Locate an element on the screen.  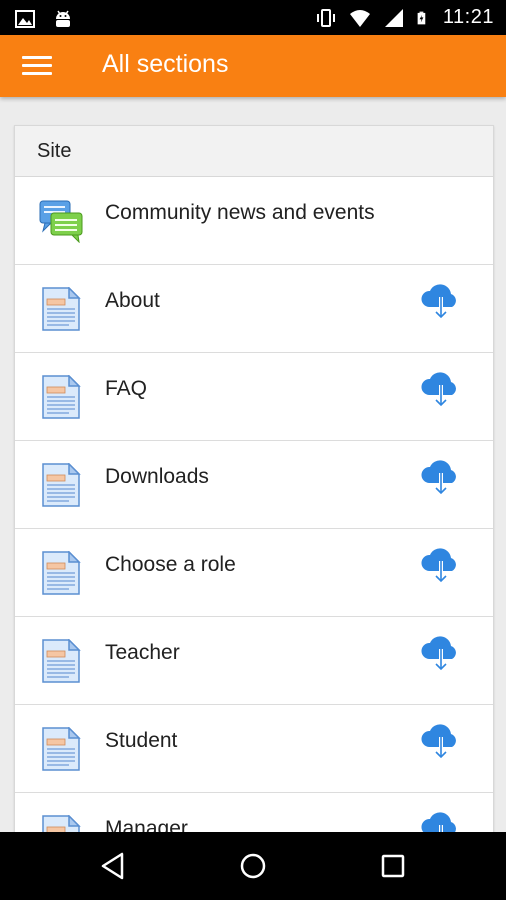
list-item: Community news and events is located at coordinates (254, 221).